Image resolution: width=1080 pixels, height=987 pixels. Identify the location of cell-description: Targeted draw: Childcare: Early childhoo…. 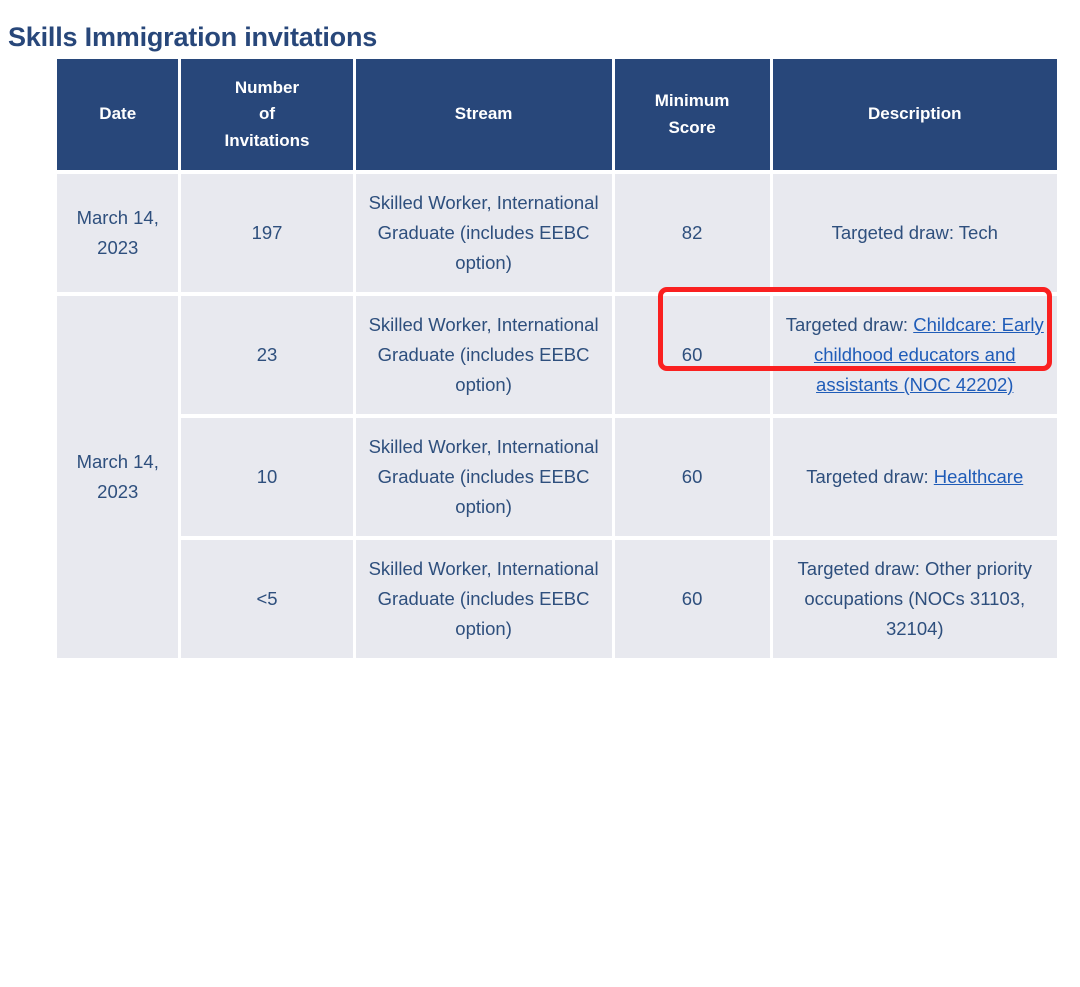
(914, 354).